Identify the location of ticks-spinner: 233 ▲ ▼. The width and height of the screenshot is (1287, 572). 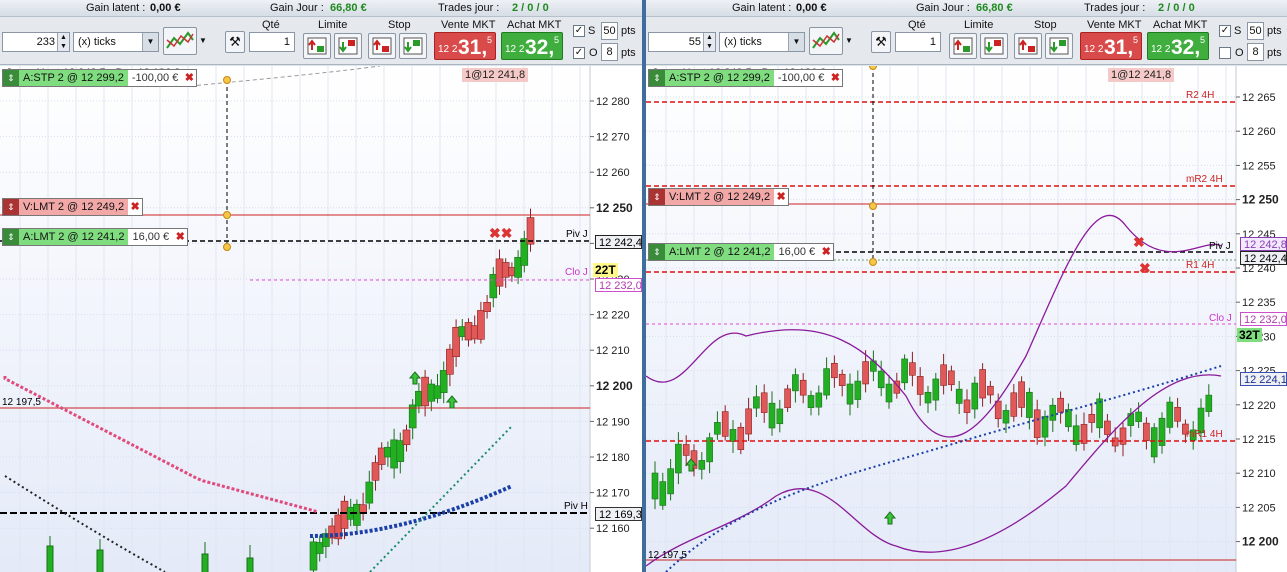
(36, 42).